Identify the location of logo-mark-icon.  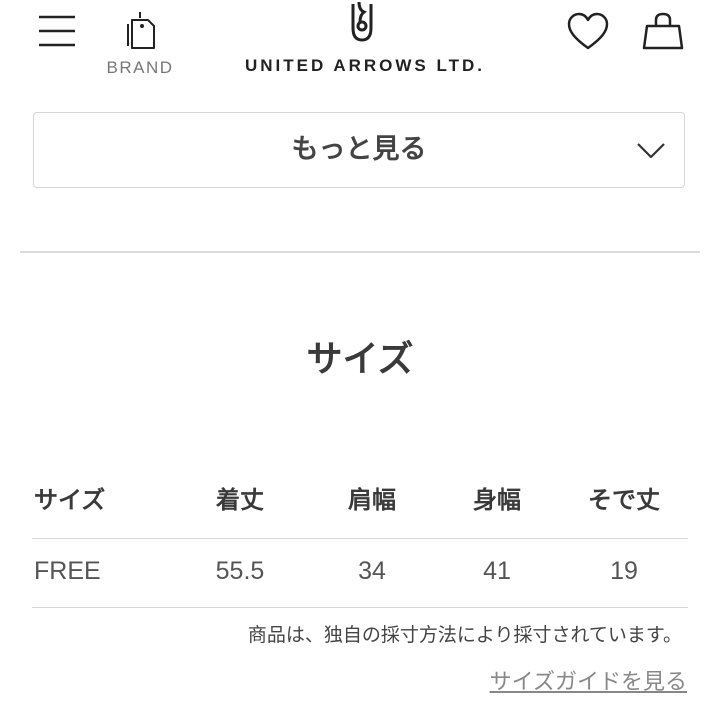
(362, 21).